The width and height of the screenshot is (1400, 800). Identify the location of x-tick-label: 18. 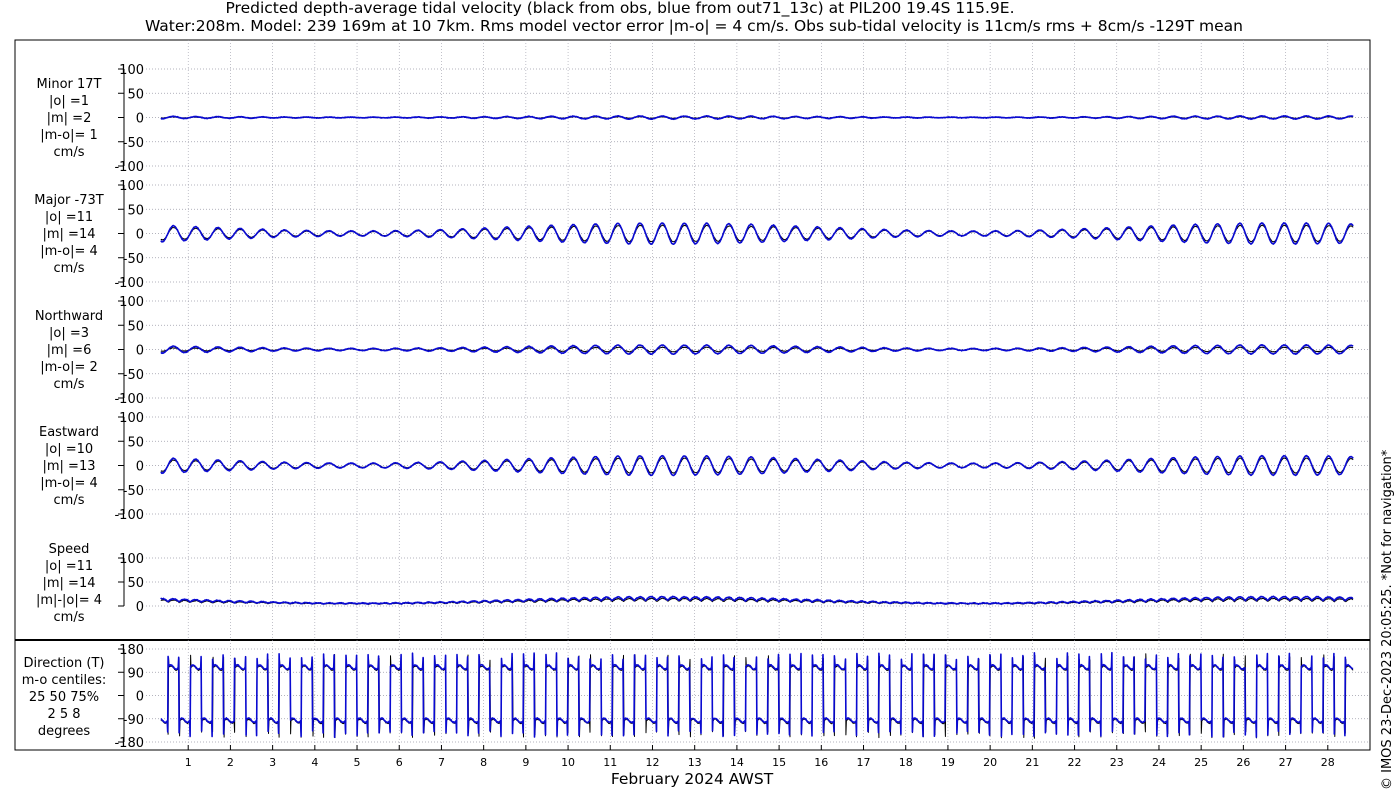
(906, 762).